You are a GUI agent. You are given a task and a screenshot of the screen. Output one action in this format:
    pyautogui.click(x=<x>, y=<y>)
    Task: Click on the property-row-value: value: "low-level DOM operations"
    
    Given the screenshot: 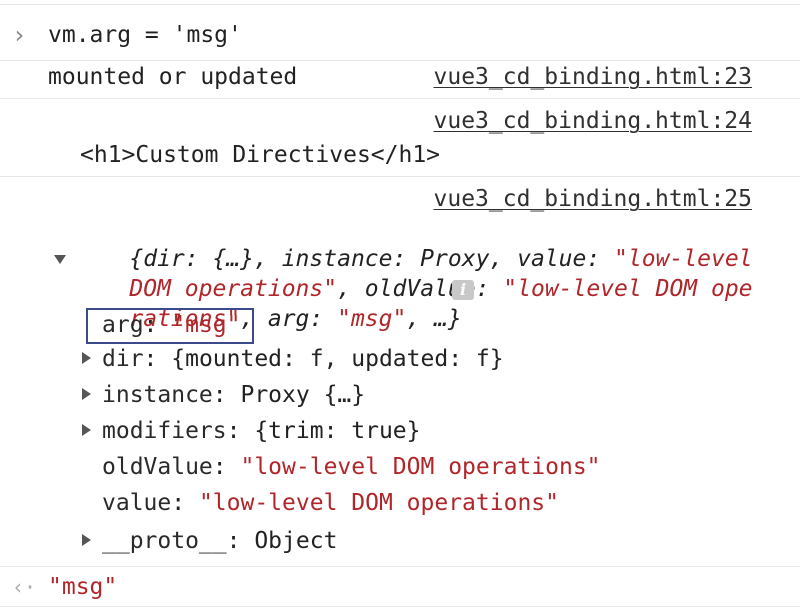 What is the action you would take?
    pyautogui.click(x=330, y=503)
    